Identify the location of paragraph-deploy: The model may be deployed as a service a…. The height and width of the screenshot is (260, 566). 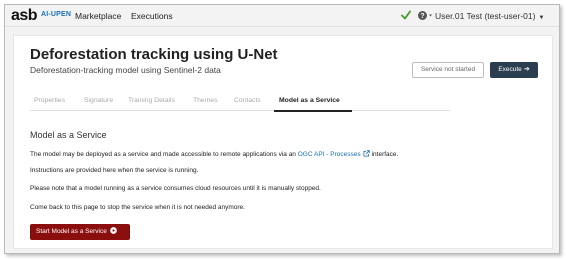
(214, 154).